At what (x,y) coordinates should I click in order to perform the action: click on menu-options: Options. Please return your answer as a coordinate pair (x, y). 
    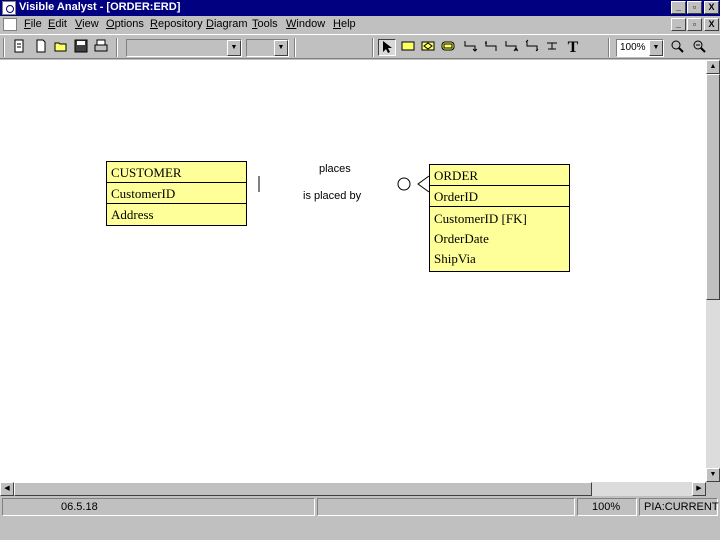
    Looking at the image, I should click on (125, 24).